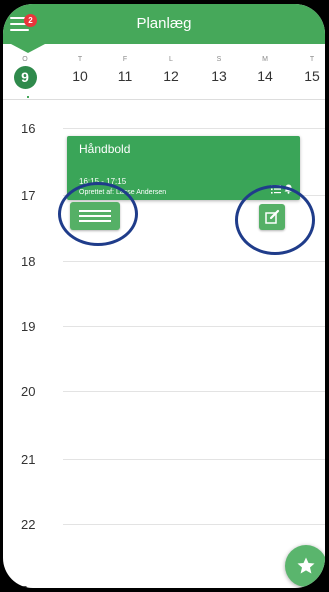 The image size is (329, 592). I want to click on day-0: O 9, so click(25, 72).